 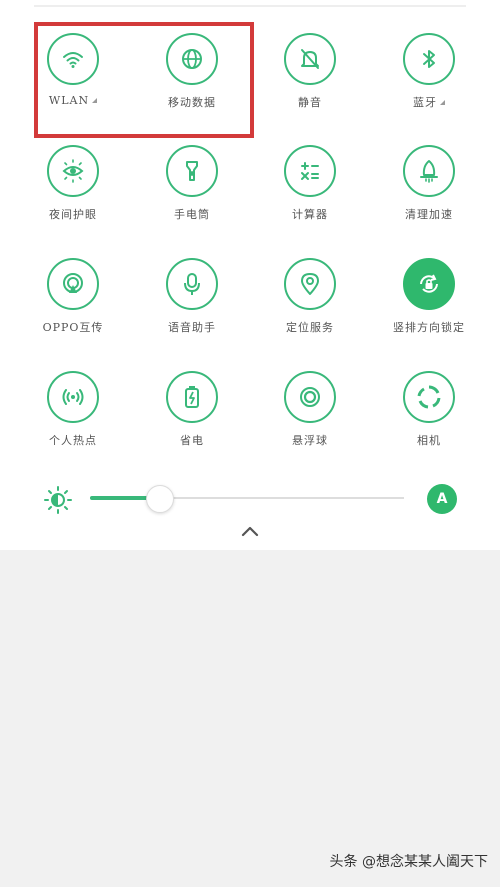 What do you see at coordinates (408, 862) in the screenshot?
I see `watermark-text: 头条 @想念某某人阖天下` at bounding box center [408, 862].